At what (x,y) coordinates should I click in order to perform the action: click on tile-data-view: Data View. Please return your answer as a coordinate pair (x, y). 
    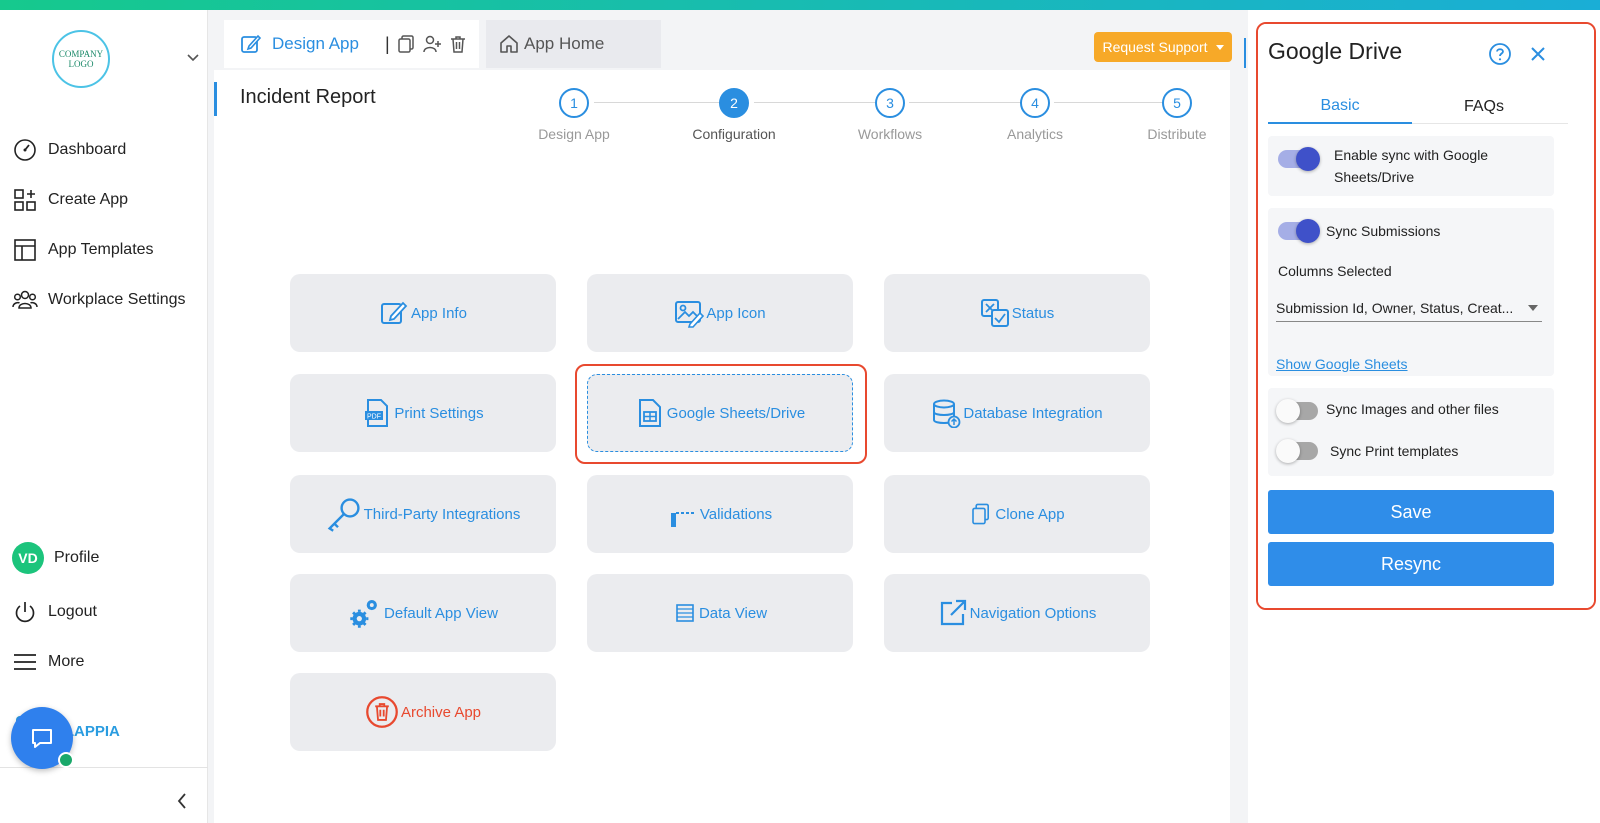
    Looking at the image, I should click on (720, 613).